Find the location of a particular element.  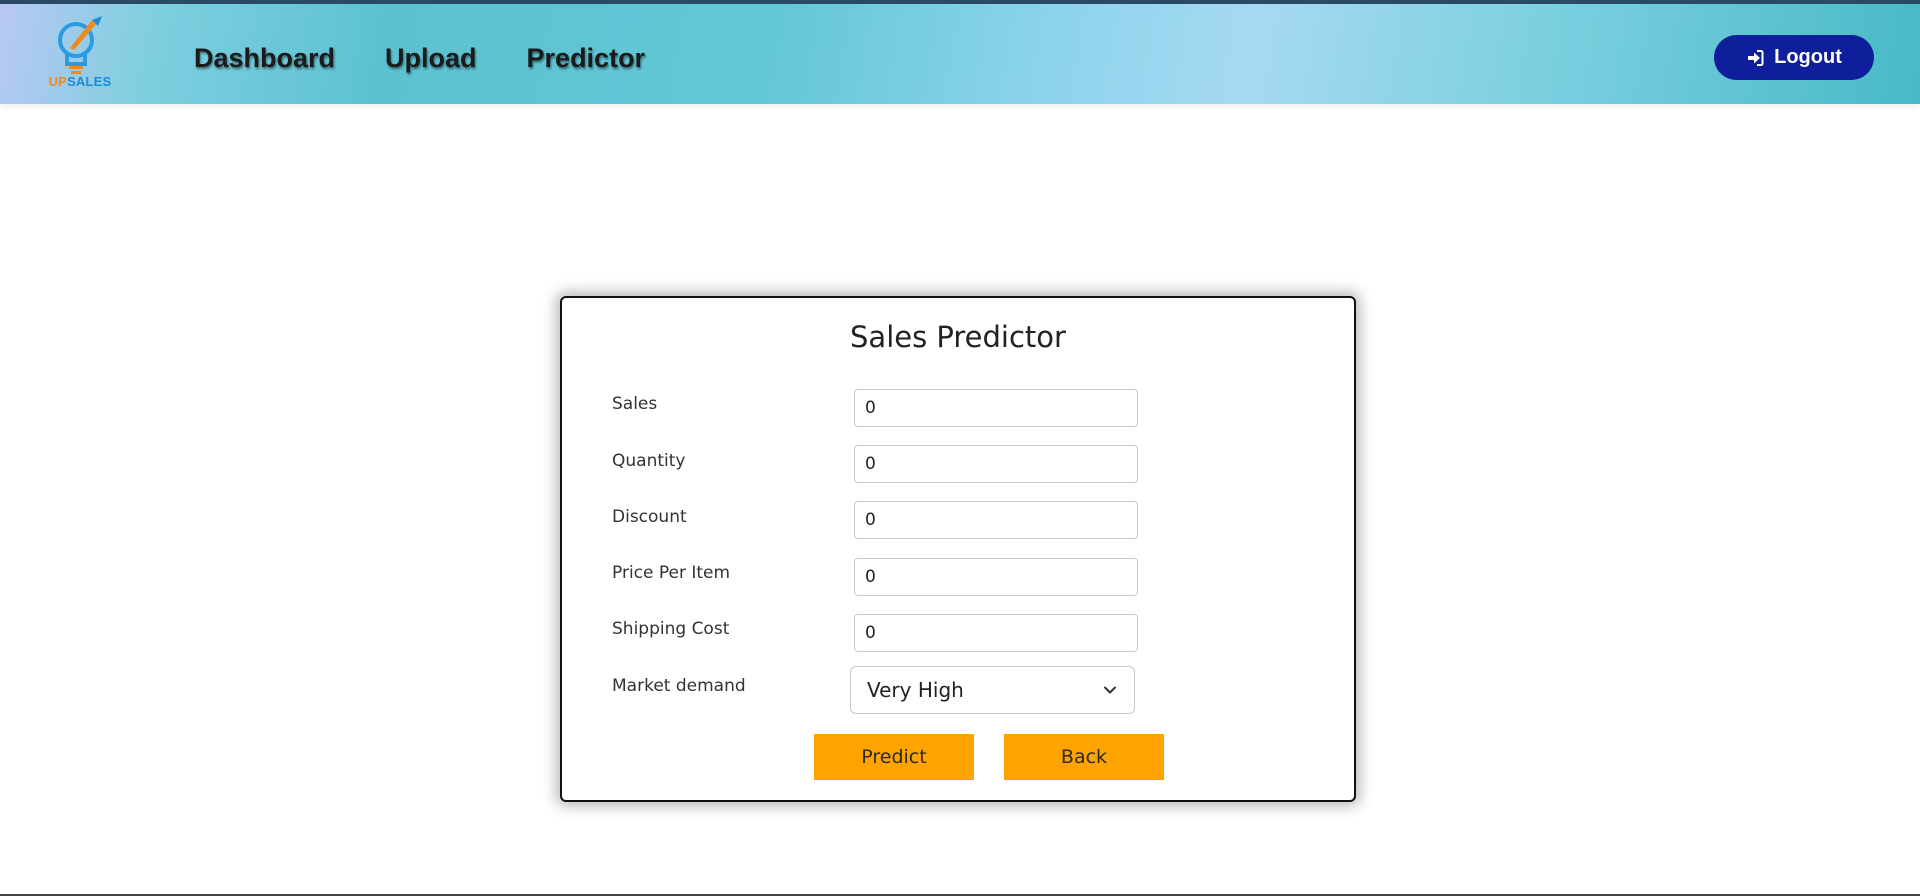

logo-wordmark: UPSALES is located at coordinates (80, 81).